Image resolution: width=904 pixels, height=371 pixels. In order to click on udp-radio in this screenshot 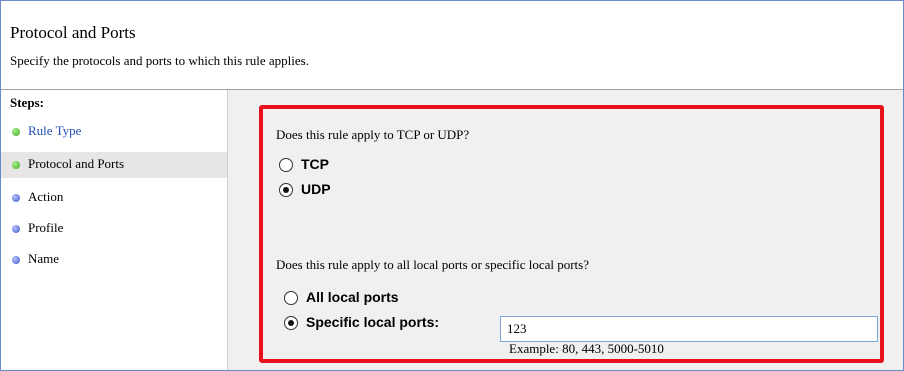, I will do `click(286, 190)`.